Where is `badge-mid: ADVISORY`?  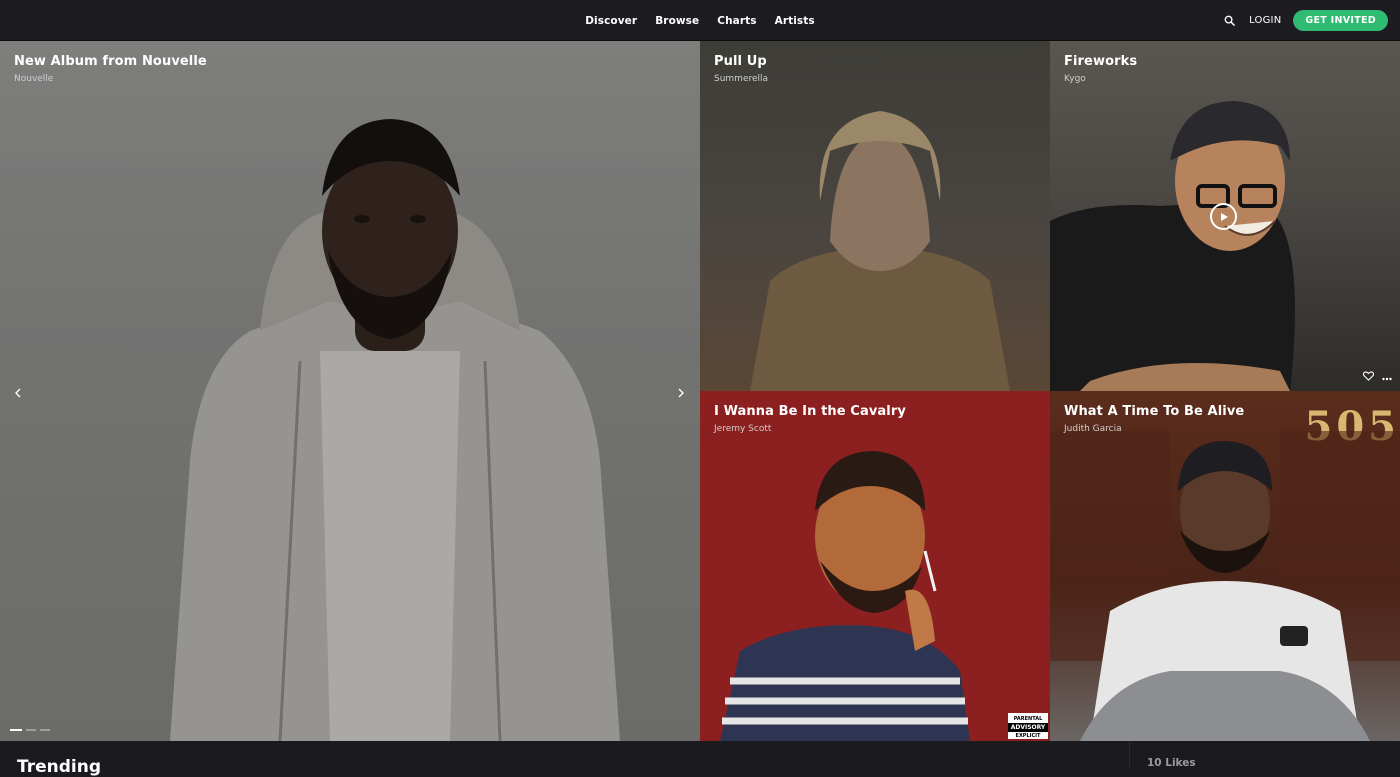
badge-mid: ADVISORY is located at coordinates (1028, 727).